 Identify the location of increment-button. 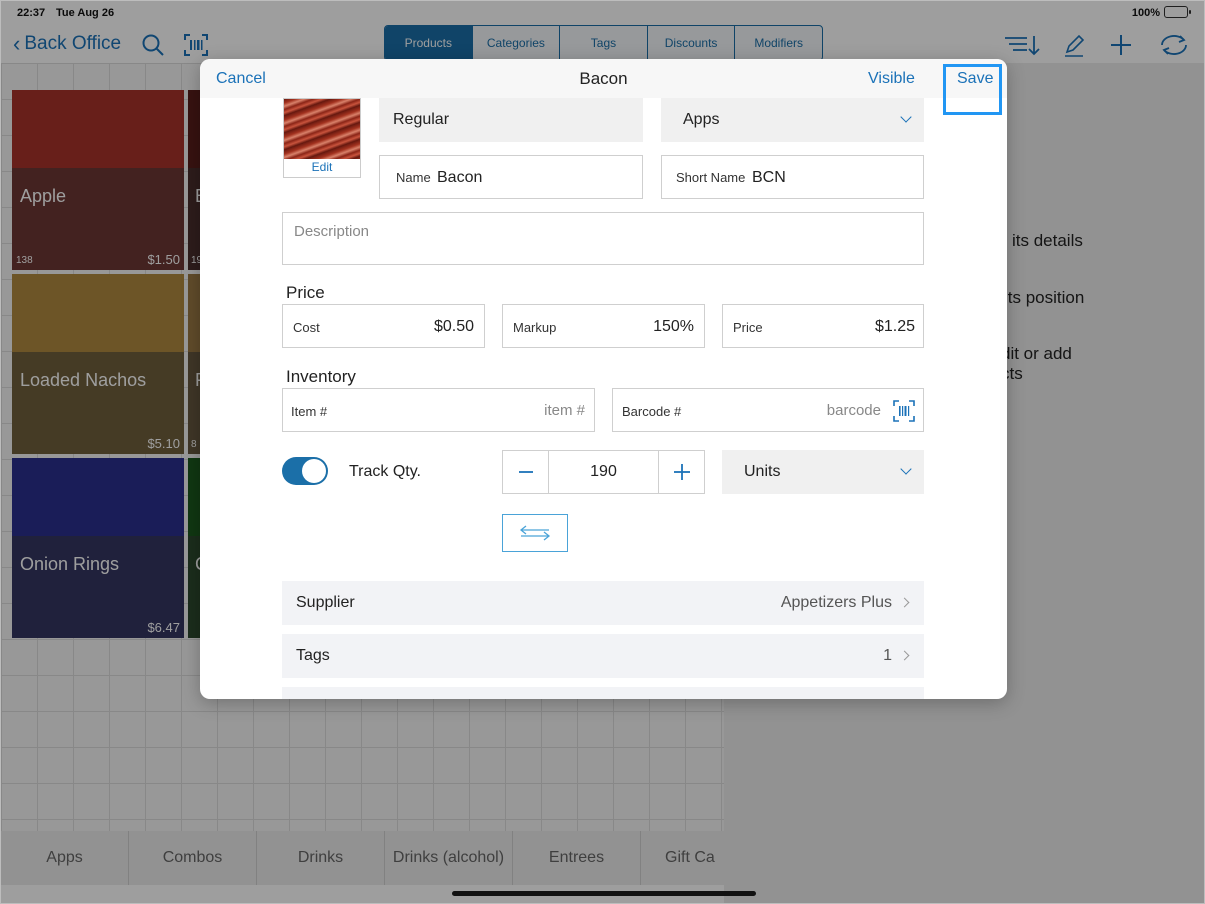
(681, 472).